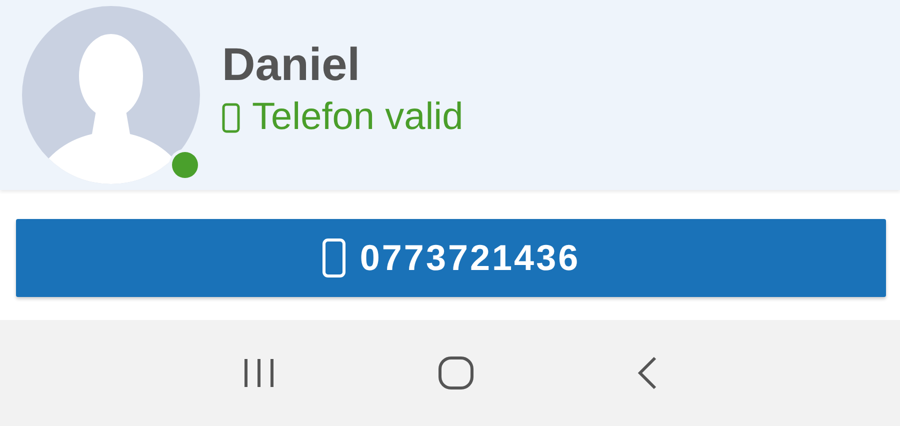 Image resolution: width=900 pixels, height=426 pixels. Describe the element at coordinates (456, 373) in the screenshot. I see `home-icon` at that location.